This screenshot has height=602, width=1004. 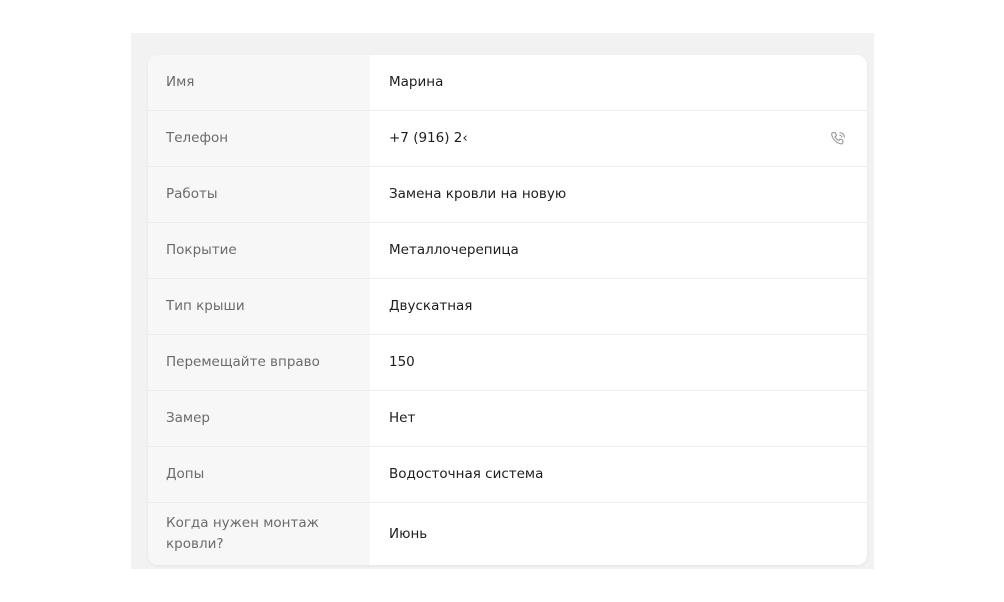 I want to click on row-value: Замена кровли на новую, so click(x=478, y=194).